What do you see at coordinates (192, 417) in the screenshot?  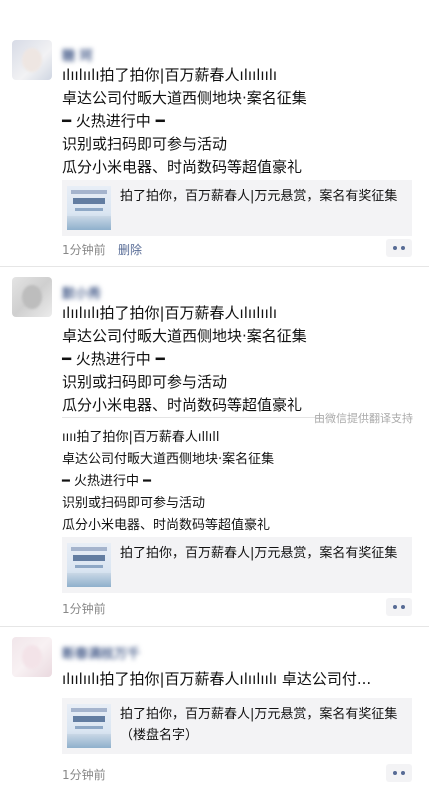 I see `translation-divider` at bounding box center [192, 417].